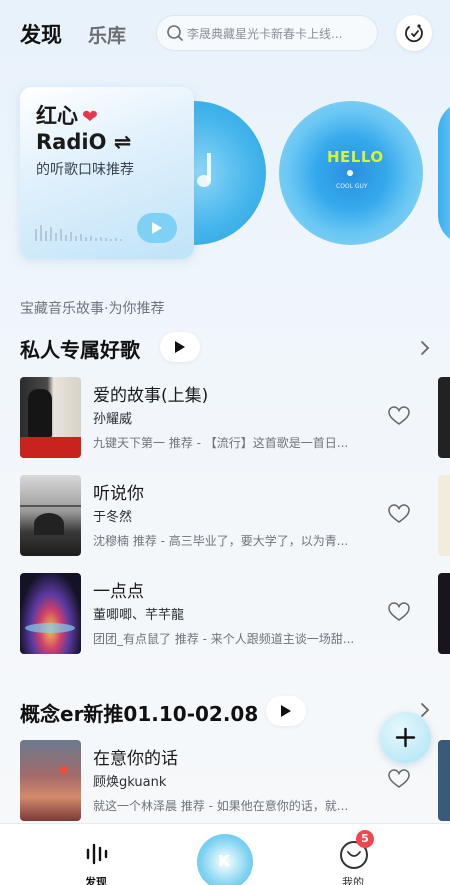 The height and width of the screenshot is (885, 450). I want to click on music-recognize-icon, so click(414, 33).